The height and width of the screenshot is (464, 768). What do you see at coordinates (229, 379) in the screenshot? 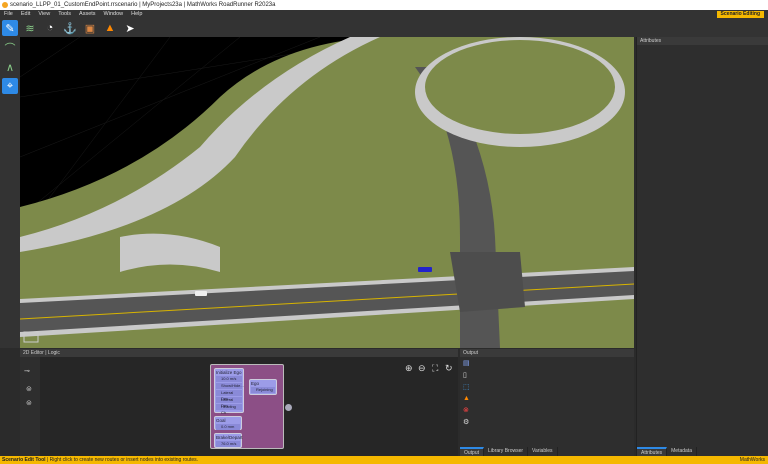
I see `action-row: 10.0 m/s` at bounding box center [229, 379].